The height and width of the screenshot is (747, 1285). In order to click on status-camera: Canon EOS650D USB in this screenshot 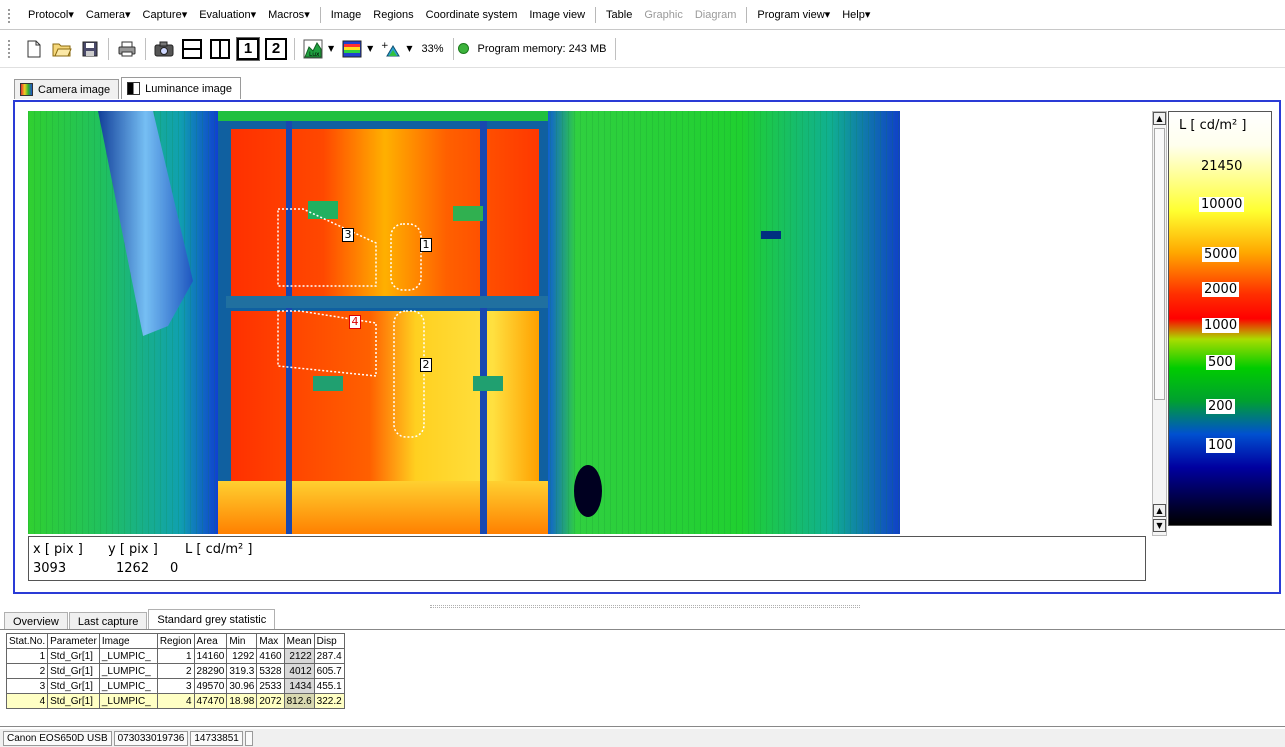, I will do `click(57, 738)`.